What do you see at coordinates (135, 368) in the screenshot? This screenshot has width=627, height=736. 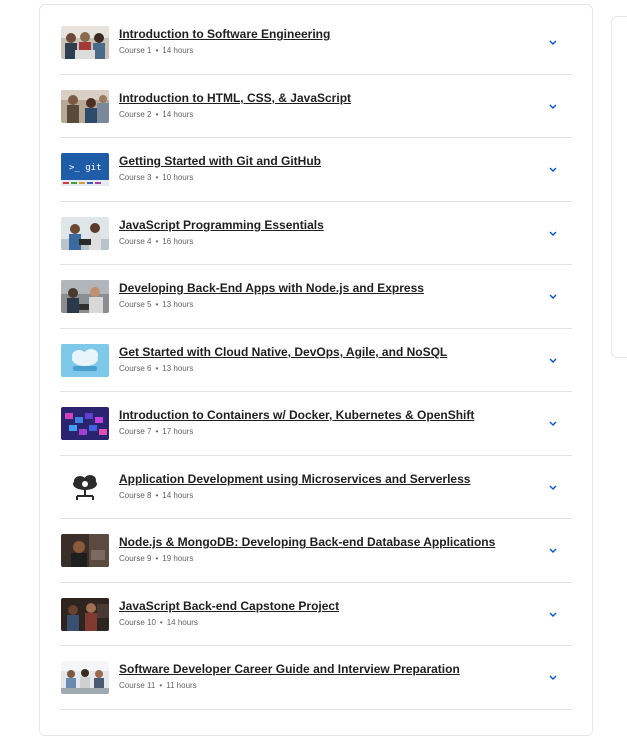 I see `course-number: Course 6` at bounding box center [135, 368].